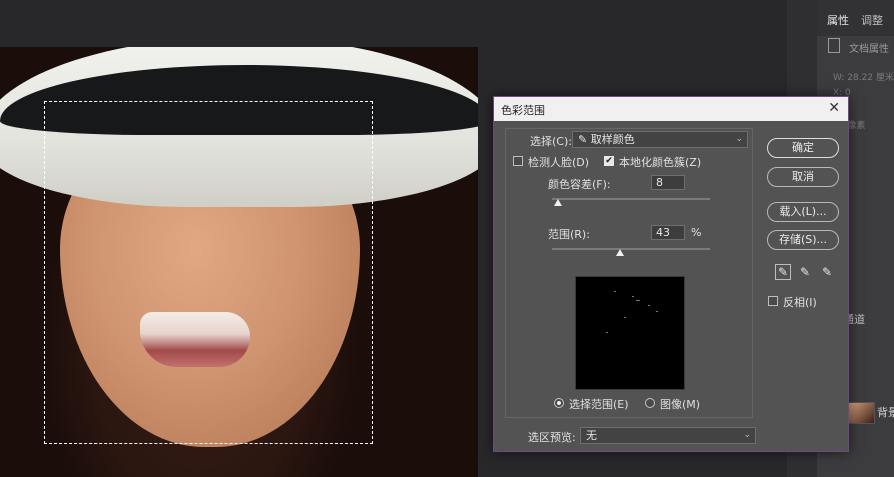  What do you see at coordinates (518, 161) in the screenshot?
I see `detect-faces-checkbox` at bounding box center [518, 161].